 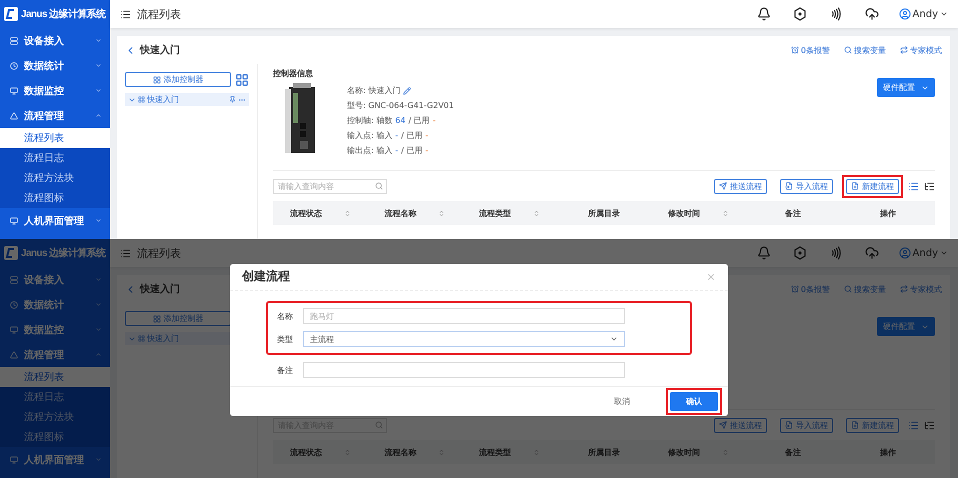 I want to click on tree-item: 快速入门, so click(x=187, y=99).